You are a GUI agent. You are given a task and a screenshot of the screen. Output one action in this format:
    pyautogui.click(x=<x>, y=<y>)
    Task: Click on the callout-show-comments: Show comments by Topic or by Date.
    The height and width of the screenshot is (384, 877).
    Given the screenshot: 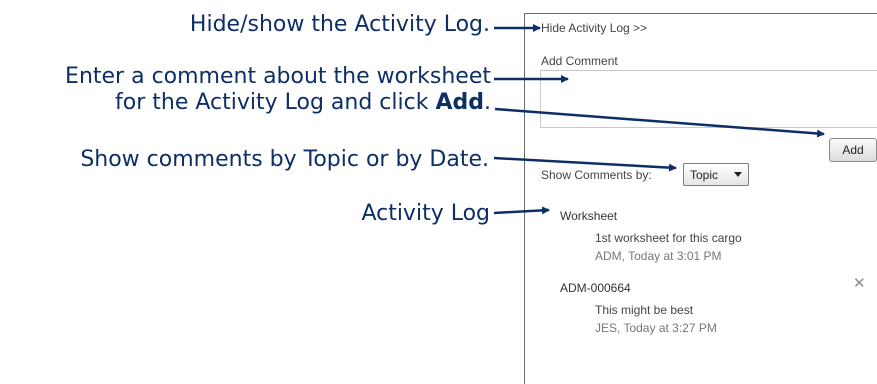 What is the action you would take?
    pyautogui.click(x=284, y=160)
    